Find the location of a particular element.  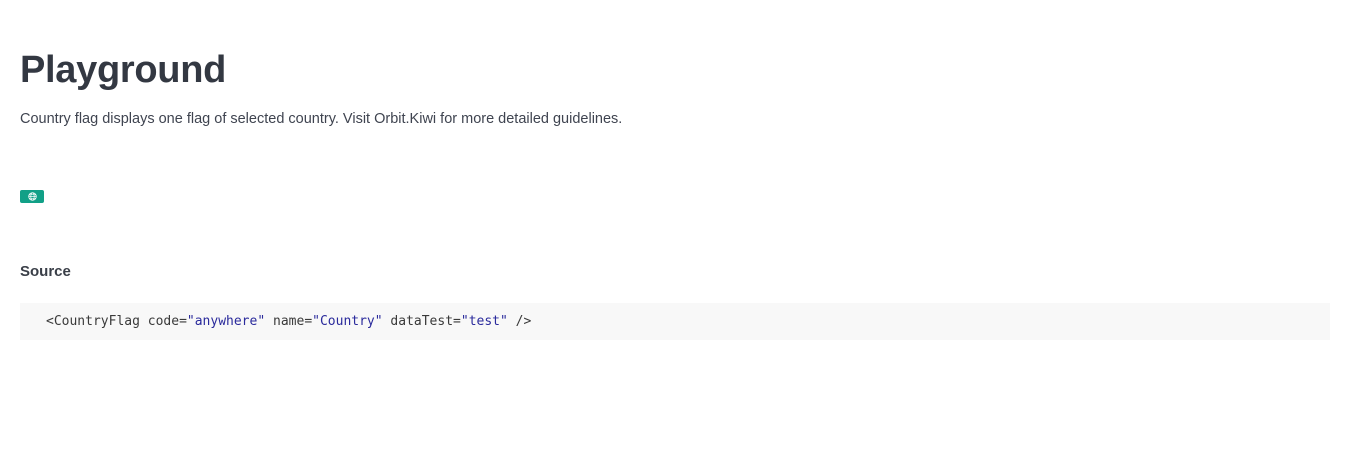

code-attr-value: "test" is located at coordinates (484, 321).